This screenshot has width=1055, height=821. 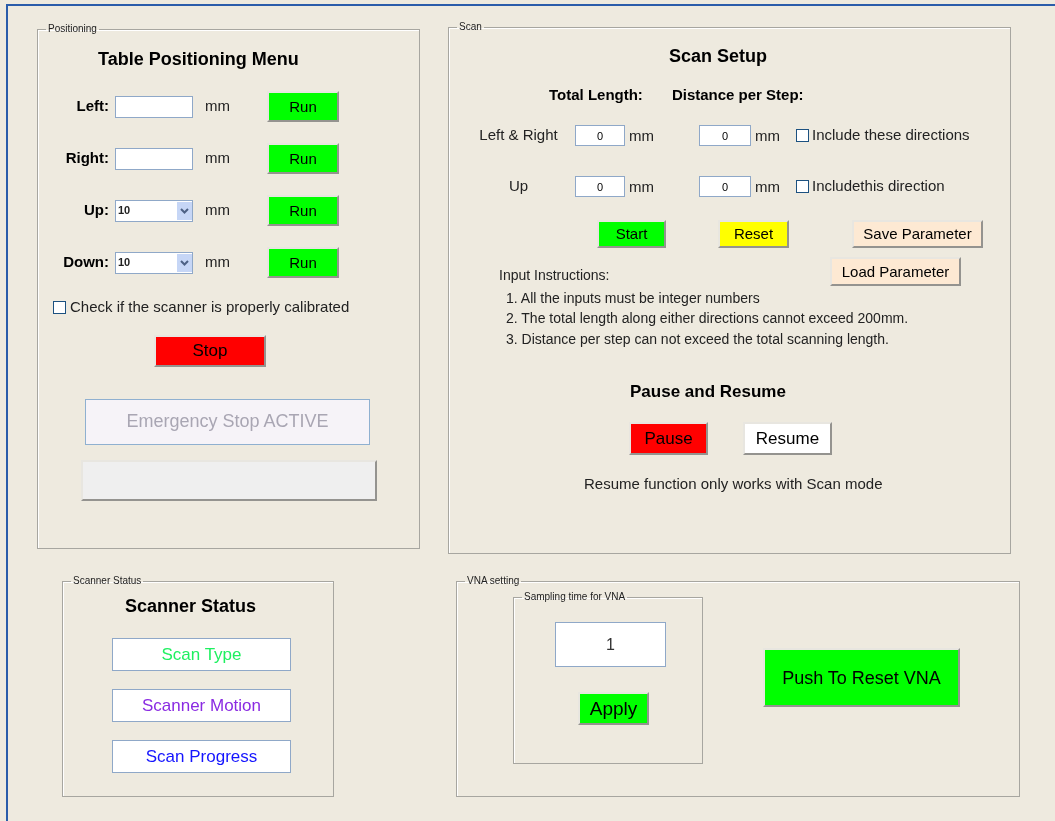 What do you see at coordinates (733, 483) in the screenshot?
I see `note-text: Resume function only works with Scan mode` at bounding box center [733, 483].